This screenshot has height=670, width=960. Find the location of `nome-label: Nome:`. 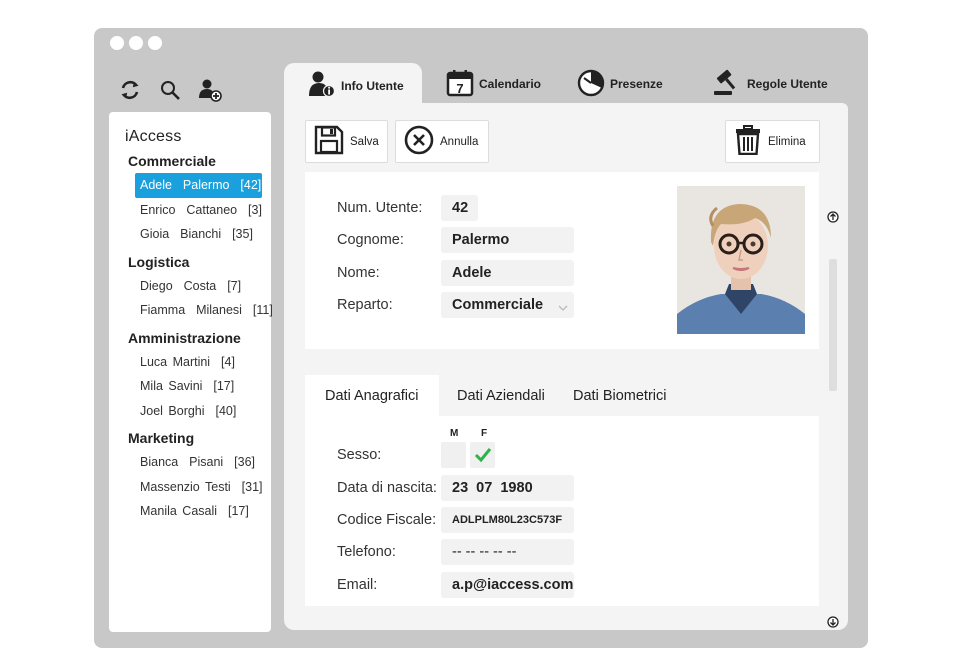

nome-label: Nome: is located at coordinates (358, 273).